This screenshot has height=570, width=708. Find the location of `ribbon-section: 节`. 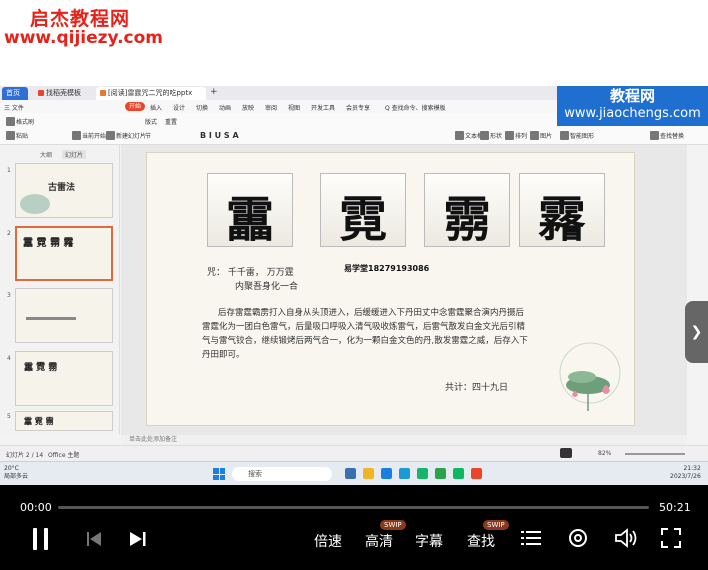

ribbon-section: 节 is located at coordinates (148, 135).